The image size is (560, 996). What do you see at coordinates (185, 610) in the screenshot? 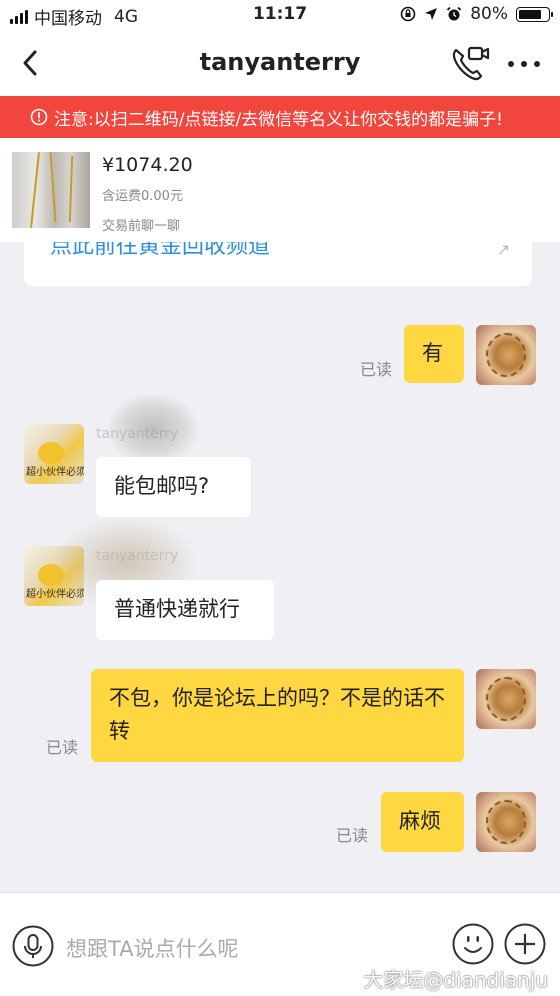
I see `message-bubble-received: 普通快递就行` at bounding box center [185, 610].